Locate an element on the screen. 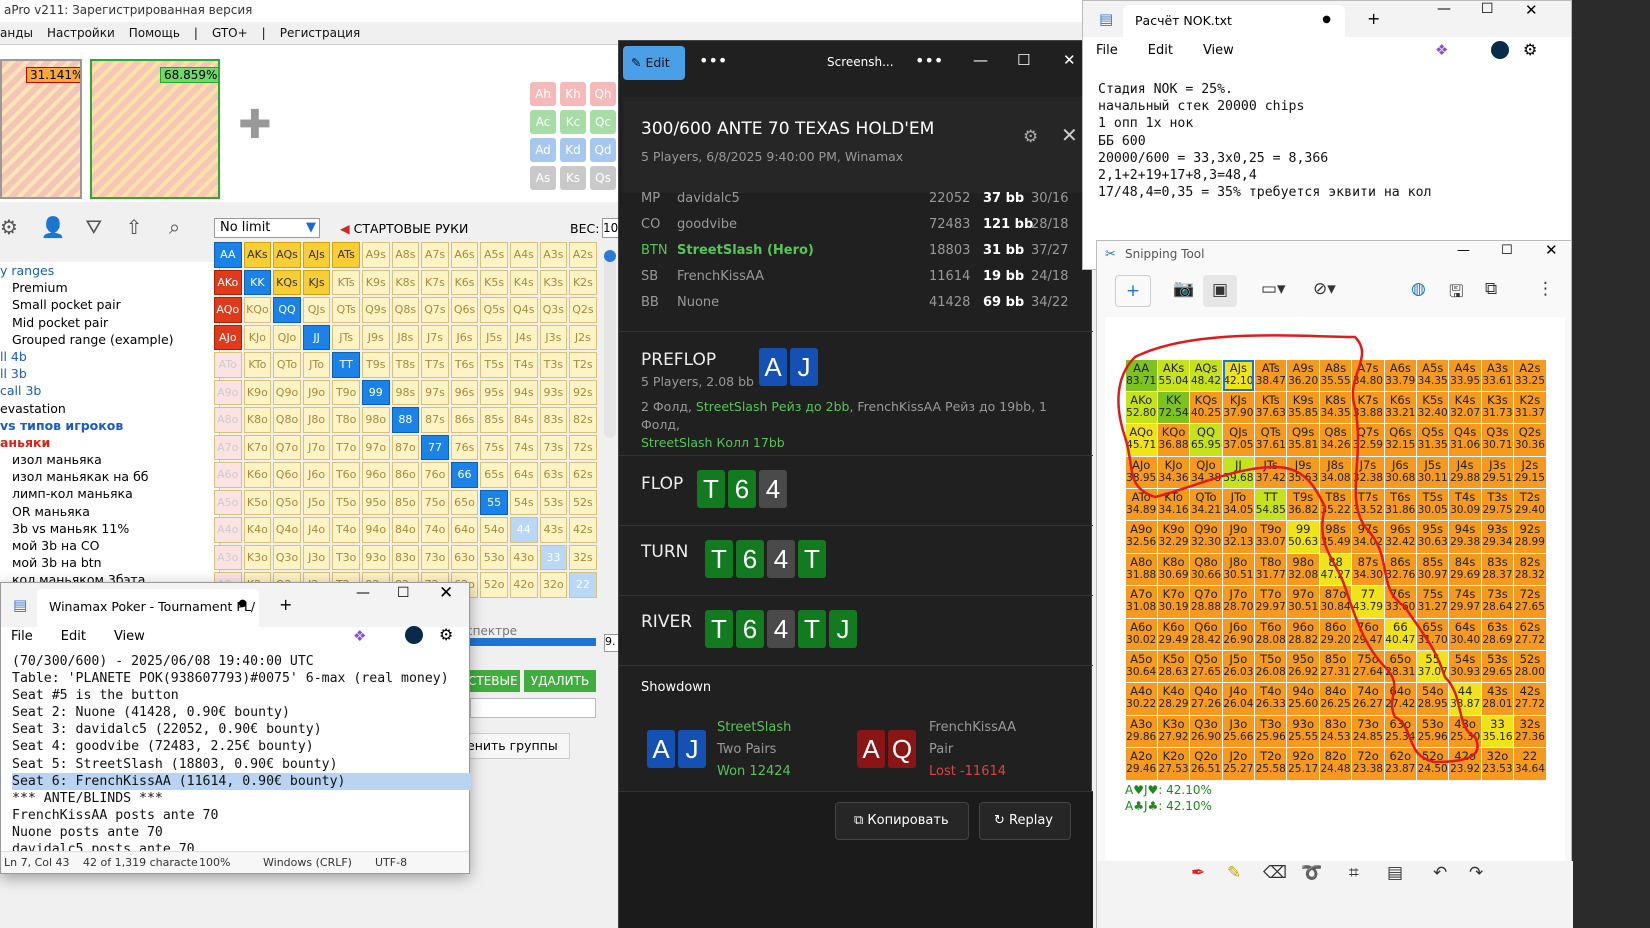  range-cell: TT is located at coordinates (346, 365).